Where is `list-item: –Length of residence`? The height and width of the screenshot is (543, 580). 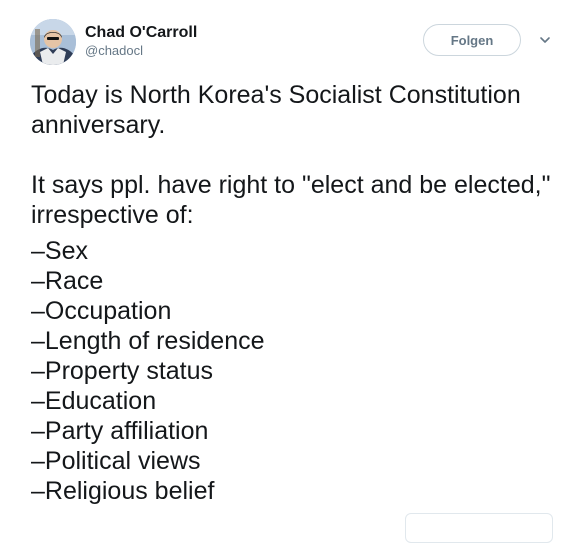 list-item: –Length of residence is located at coordinates (148, 341).